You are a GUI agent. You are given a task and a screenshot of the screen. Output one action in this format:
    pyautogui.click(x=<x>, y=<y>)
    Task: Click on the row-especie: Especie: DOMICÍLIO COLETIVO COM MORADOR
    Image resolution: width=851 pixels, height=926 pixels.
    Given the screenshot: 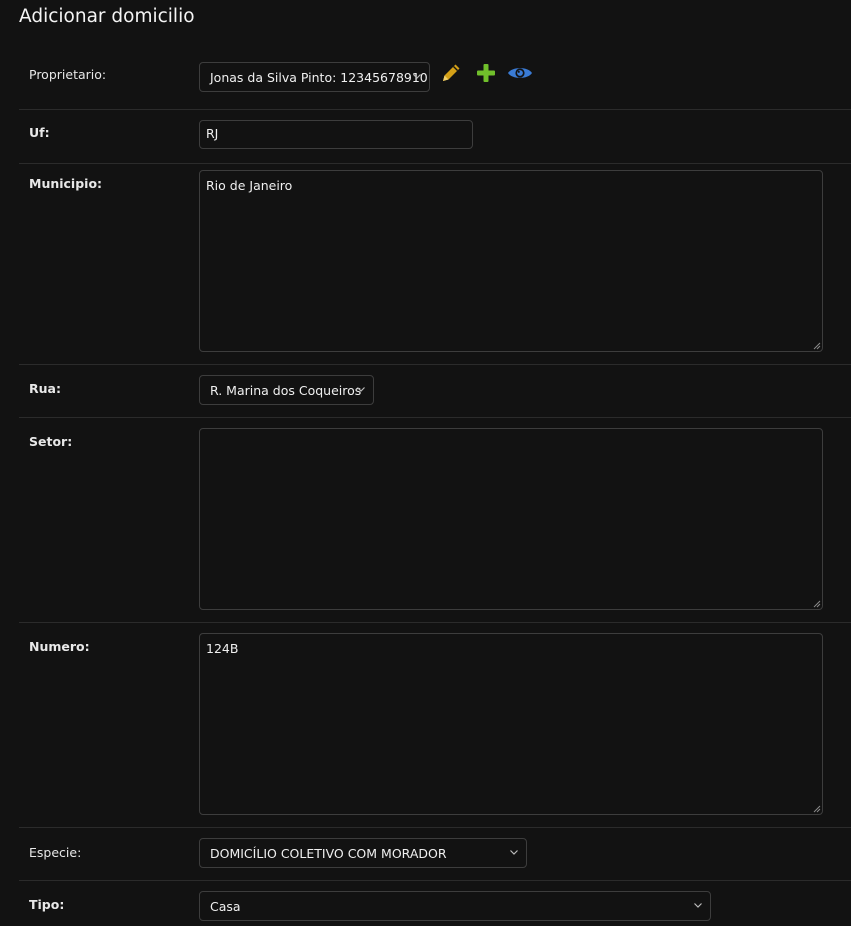 What is the action you would take?
    pyautogui.click(x=435, y=854)
    